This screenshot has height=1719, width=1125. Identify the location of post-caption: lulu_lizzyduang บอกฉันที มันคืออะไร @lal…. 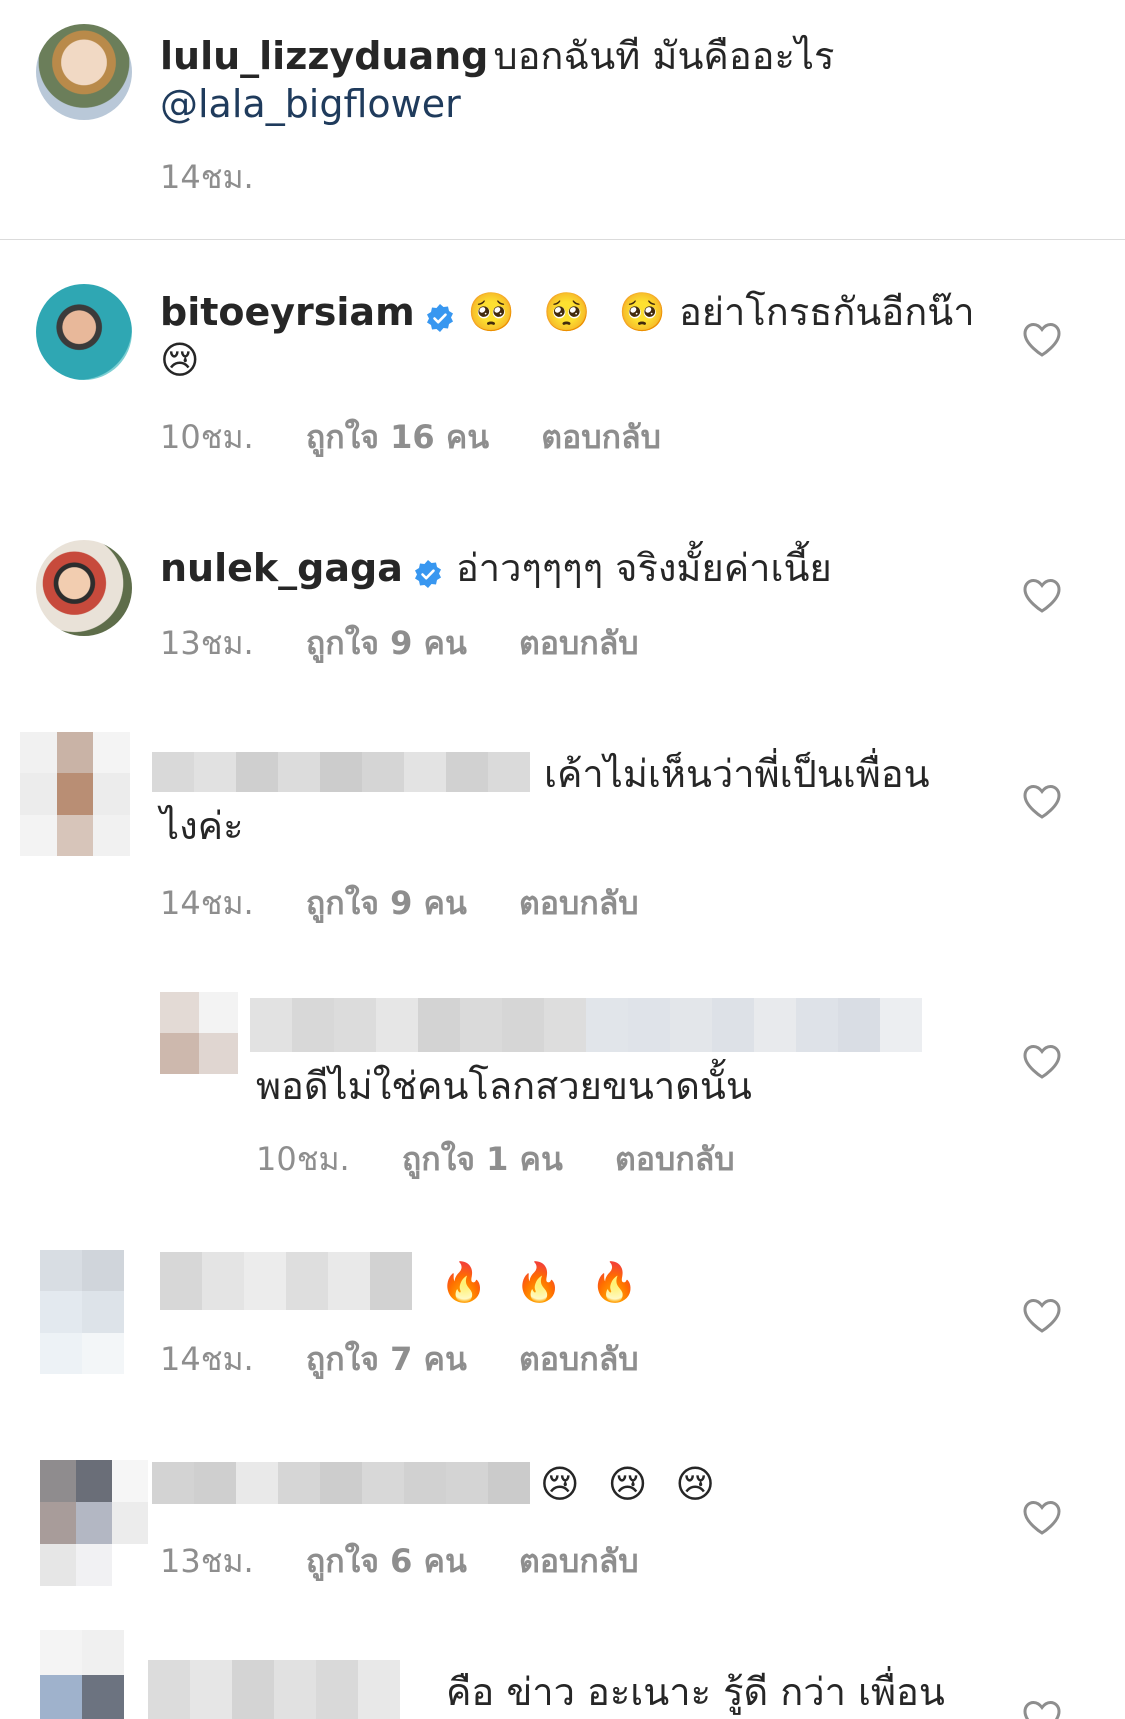
(562, 120).